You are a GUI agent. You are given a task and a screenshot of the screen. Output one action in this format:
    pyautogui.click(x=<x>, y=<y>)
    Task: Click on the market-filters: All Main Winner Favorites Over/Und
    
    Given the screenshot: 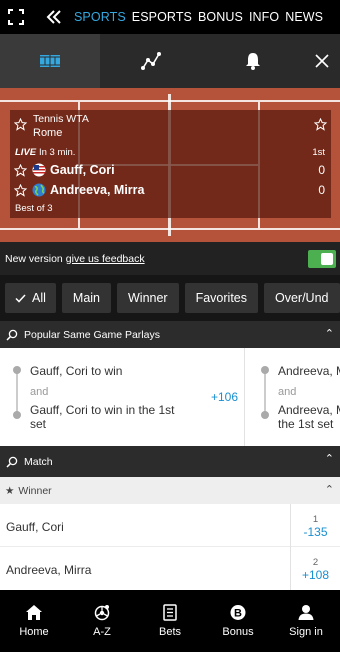 What is the action you would take?
    pyautogui.click(x=170, y=298)
    